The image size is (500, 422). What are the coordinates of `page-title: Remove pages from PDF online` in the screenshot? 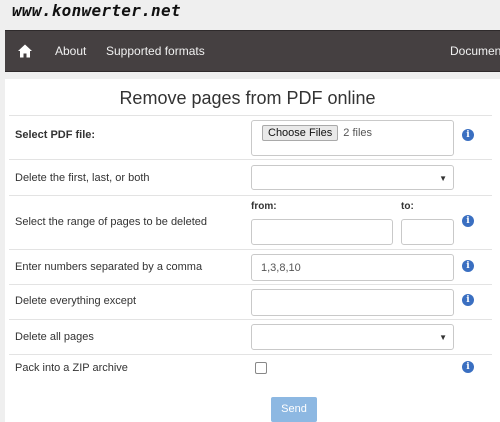 It's located at (247, 98).